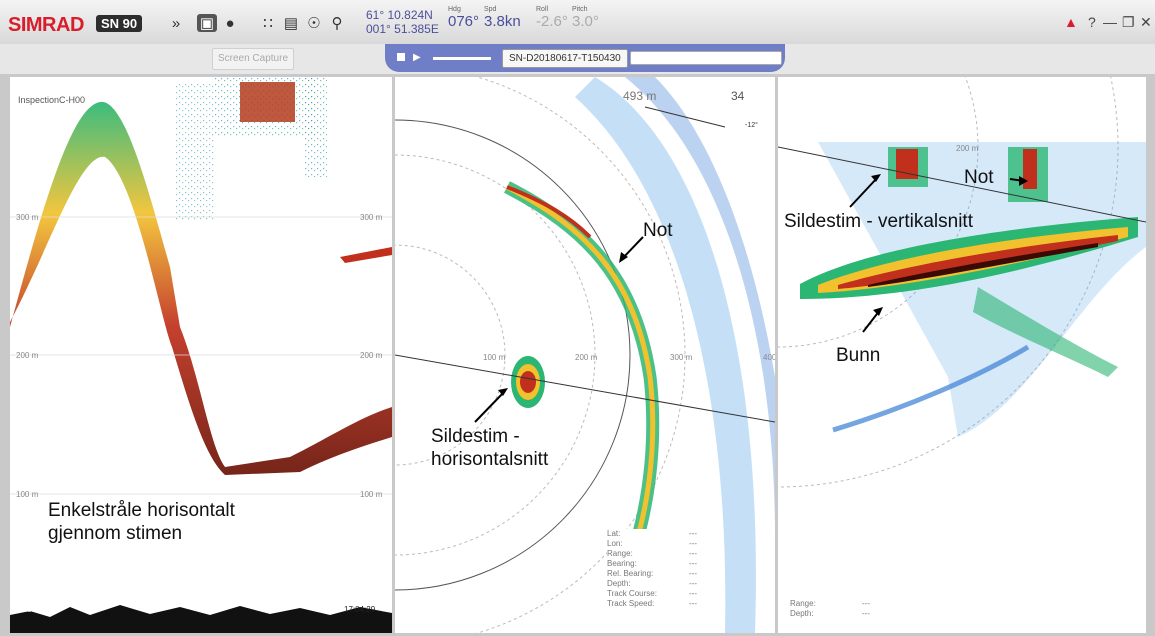 The width and height of the screenshot is (1155, 636). What do you see at coordinates (878, 221) in the screenshot?
I see `annotation-school-vertical: Sildestim - vertikalsnitt` at bounding box center [878, 221].